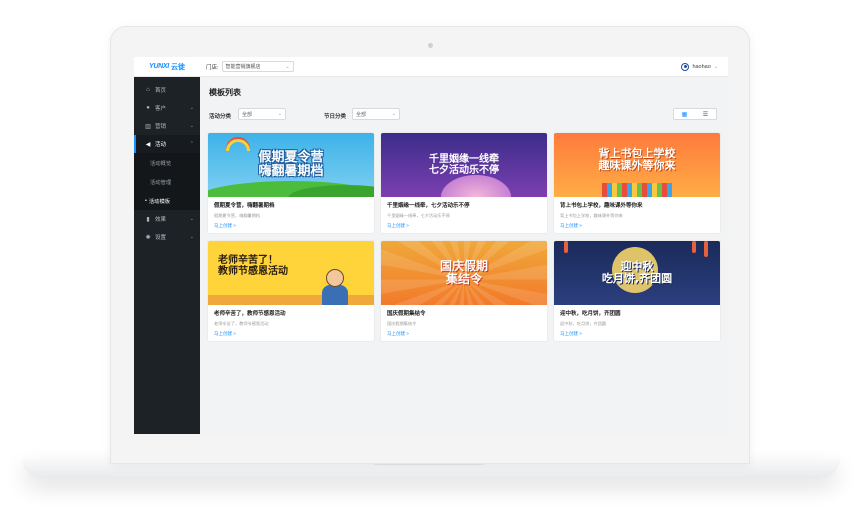  I want to click on template-card: 国庆假期 集结令 国庆假期集结令 国庆假期集结令 马上创建 >, so click(464, 291).